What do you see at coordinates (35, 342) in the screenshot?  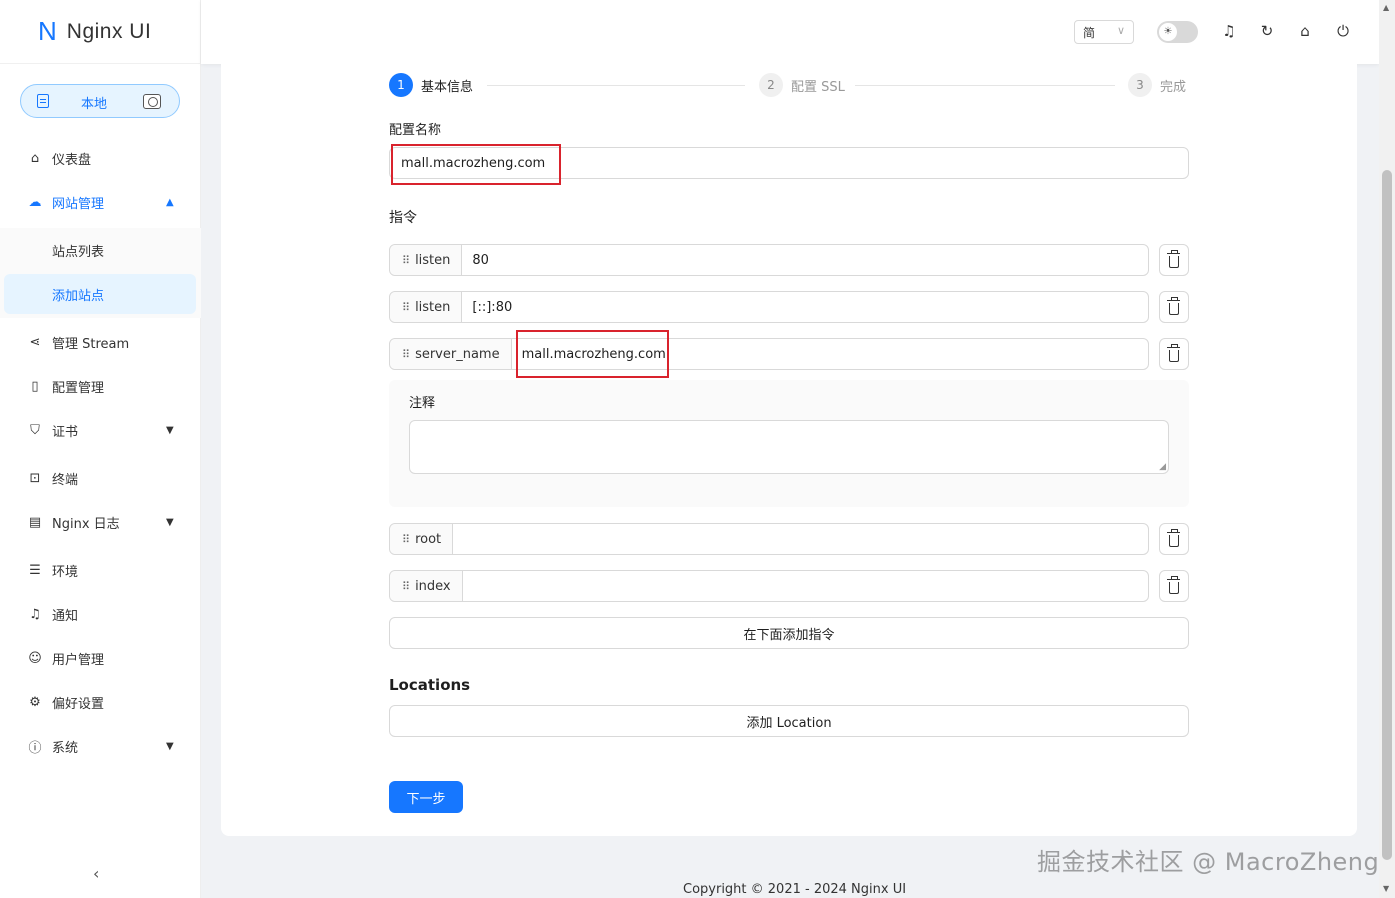 I see `share-icon: ⋖` at bounding box center [35, 342].